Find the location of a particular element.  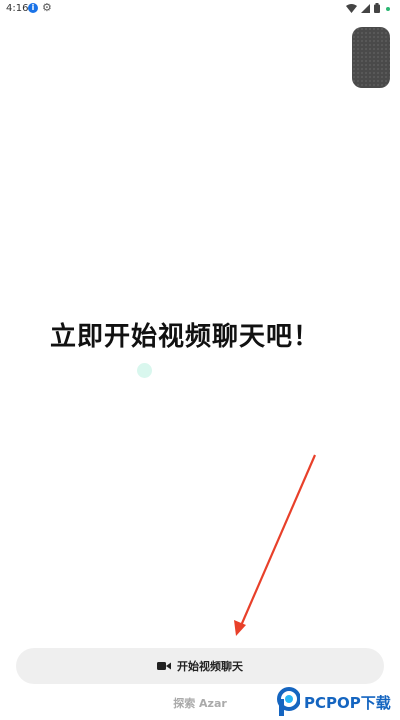

watermark: PCPOP下载 is located at coordinates (338, 702).